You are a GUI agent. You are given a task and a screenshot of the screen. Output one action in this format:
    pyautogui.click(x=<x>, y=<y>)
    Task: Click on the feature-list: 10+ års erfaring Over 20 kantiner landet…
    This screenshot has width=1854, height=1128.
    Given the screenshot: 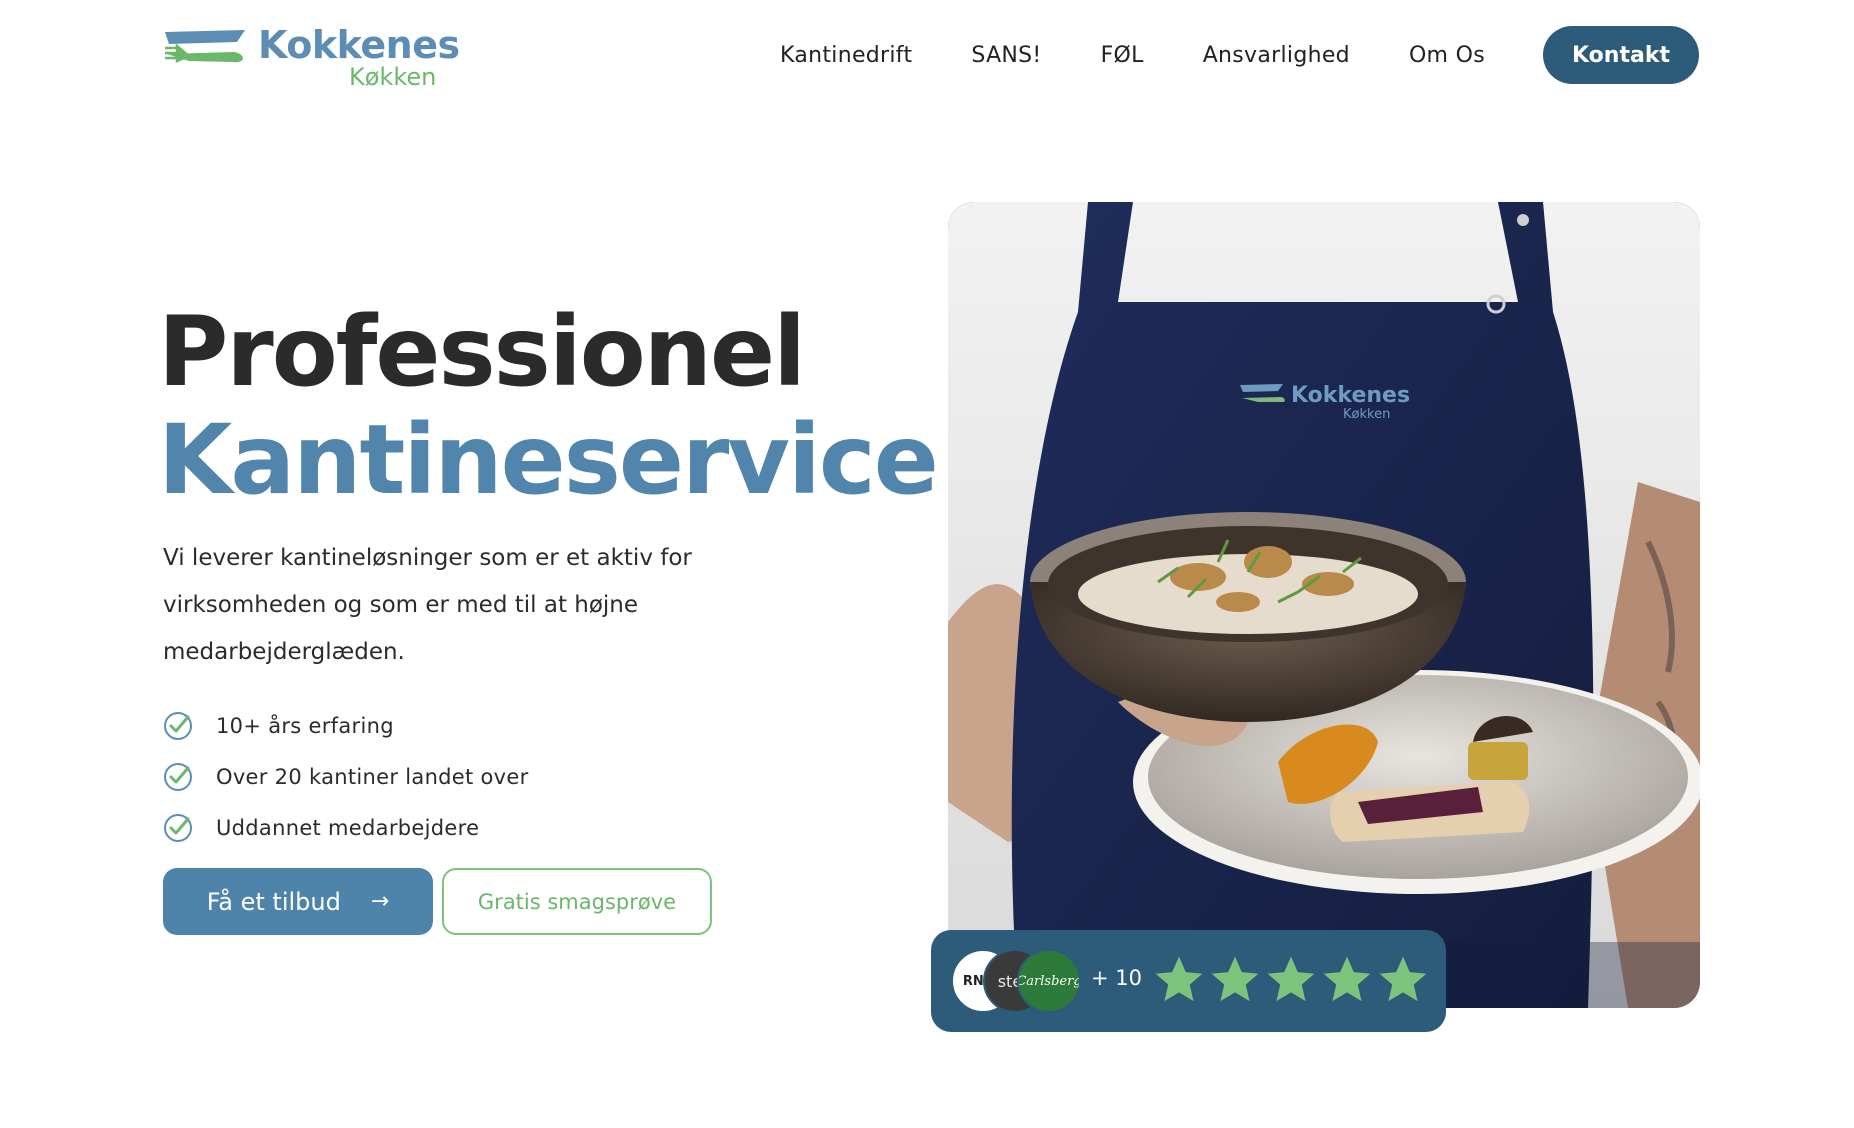 What is the action you would take?
    pyautogui.click(x=346, y=776)
    